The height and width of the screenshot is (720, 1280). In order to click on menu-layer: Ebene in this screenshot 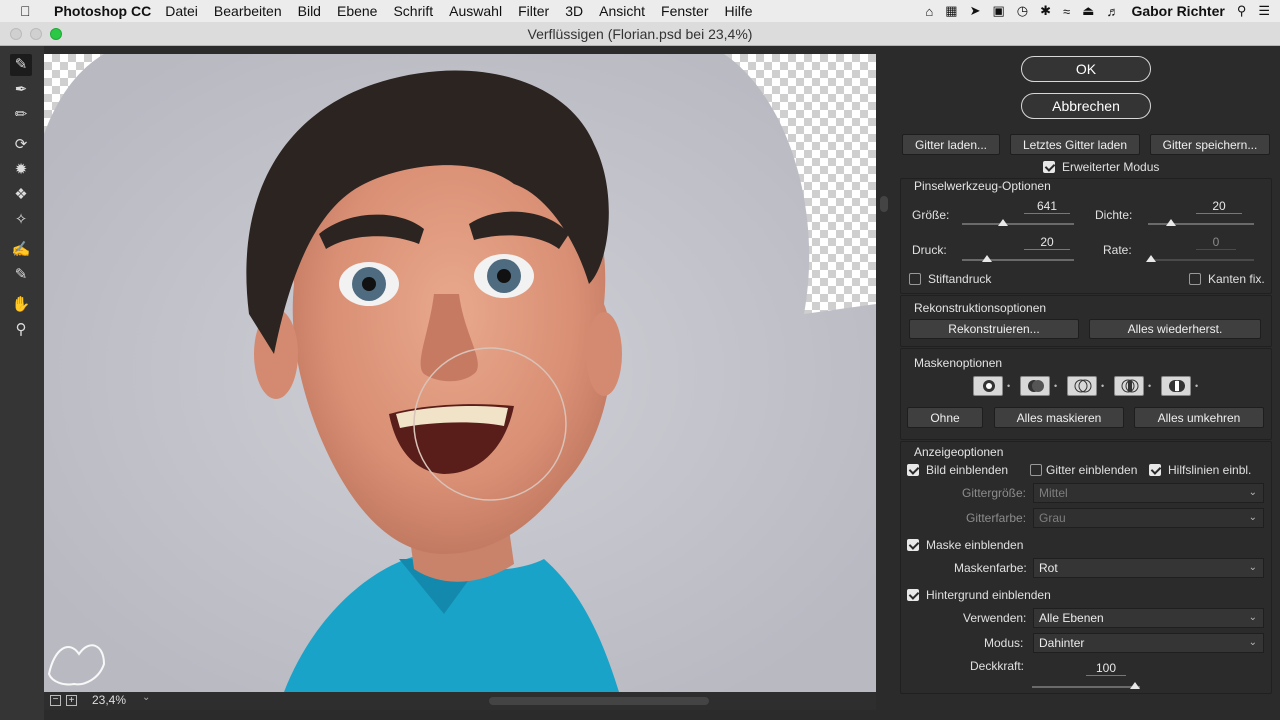, I will do `click(357, 11)`.